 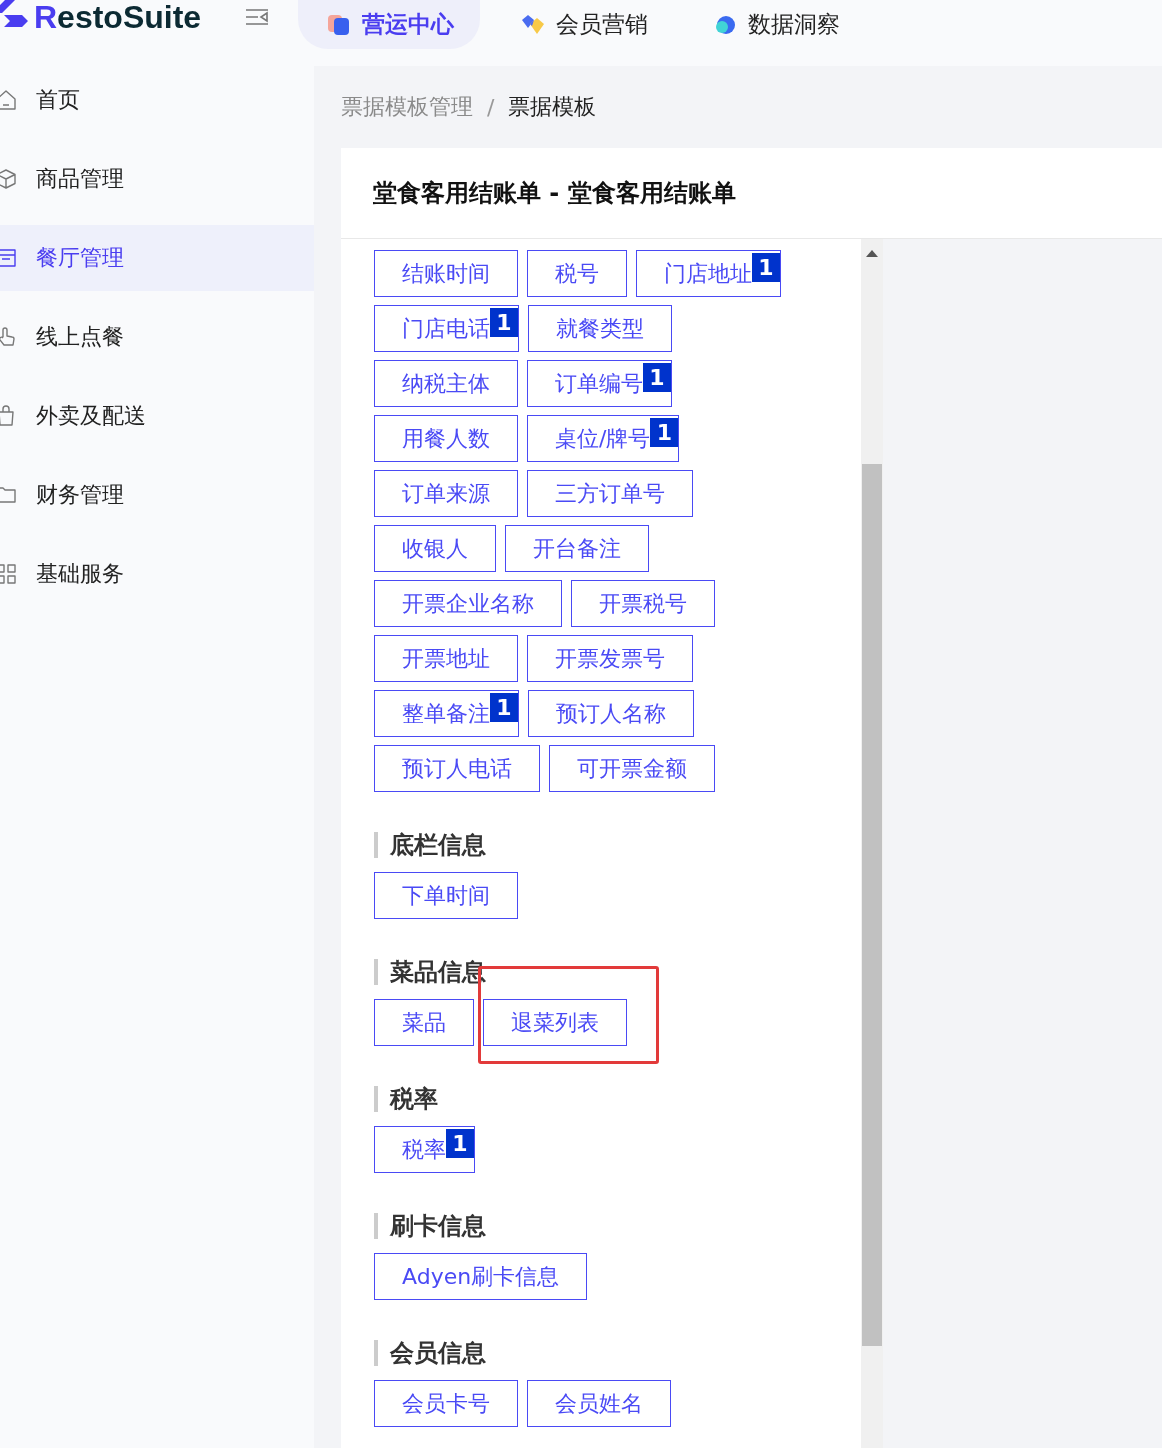 I want to click on field-tag: 退菜列表, so click(x=555, y=1022).